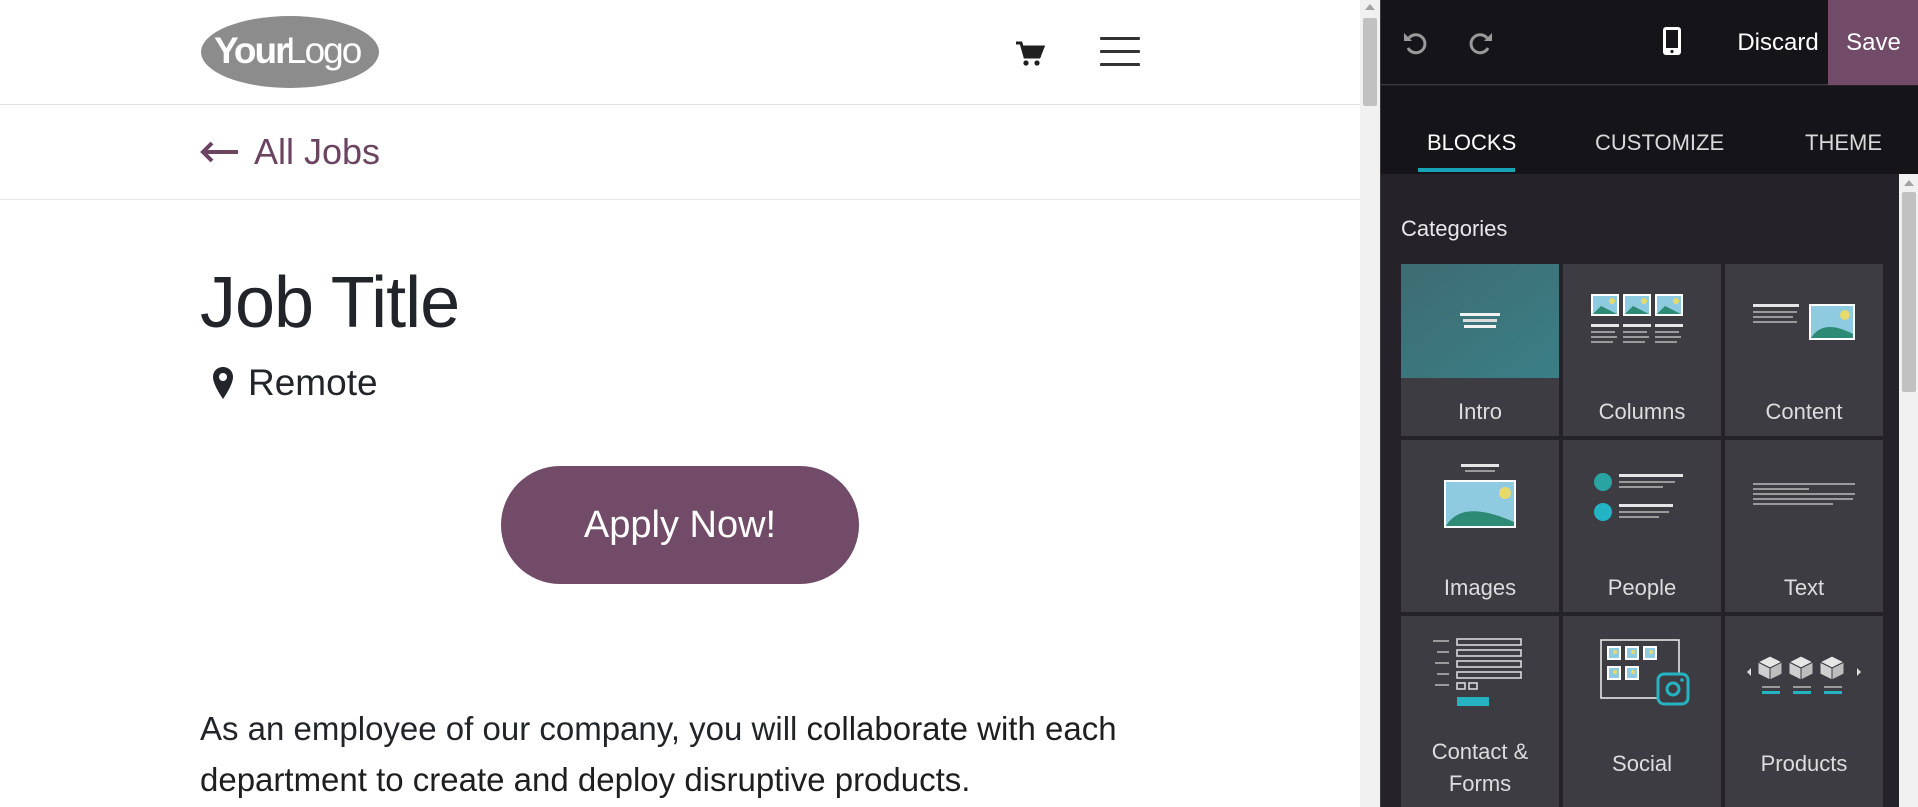 Image resolution: width=1918 pixels, height=807 pixels. Describe the element at coordinates (1642, 711) in the screenshot. I see `block-social: Social` at that location.